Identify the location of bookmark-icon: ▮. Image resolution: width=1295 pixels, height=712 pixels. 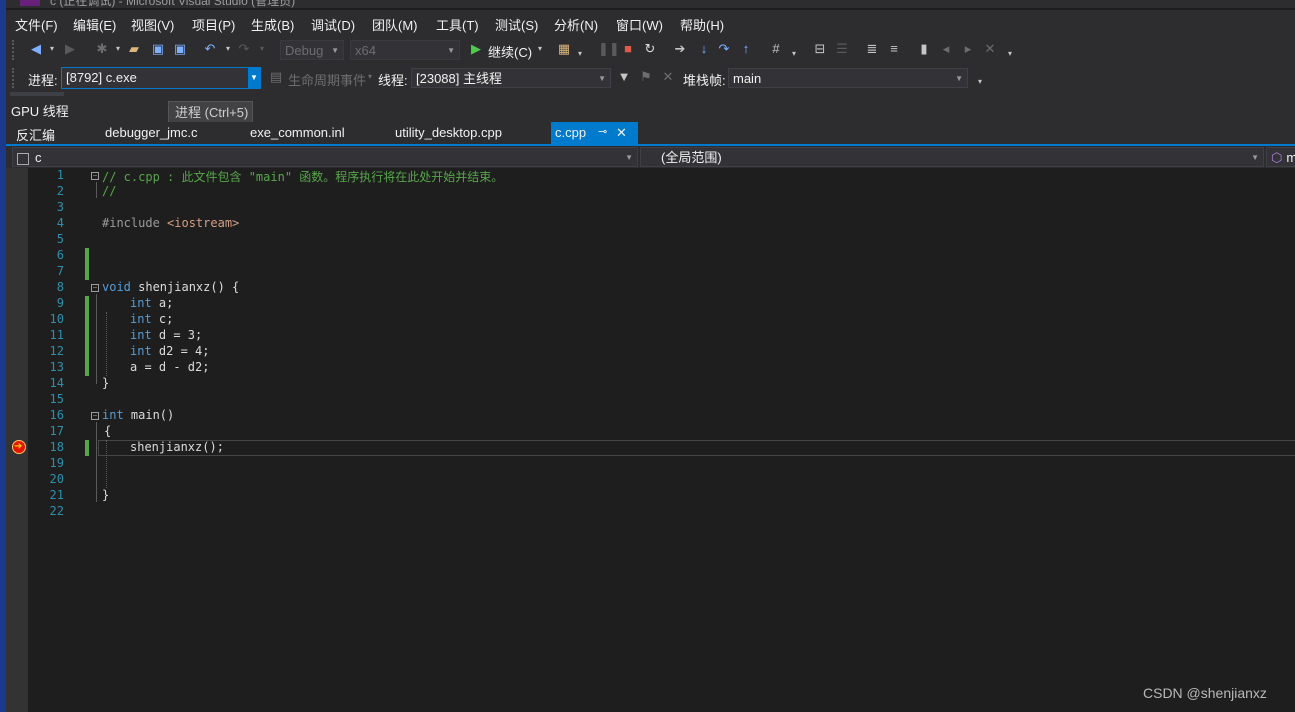
(924, 49).